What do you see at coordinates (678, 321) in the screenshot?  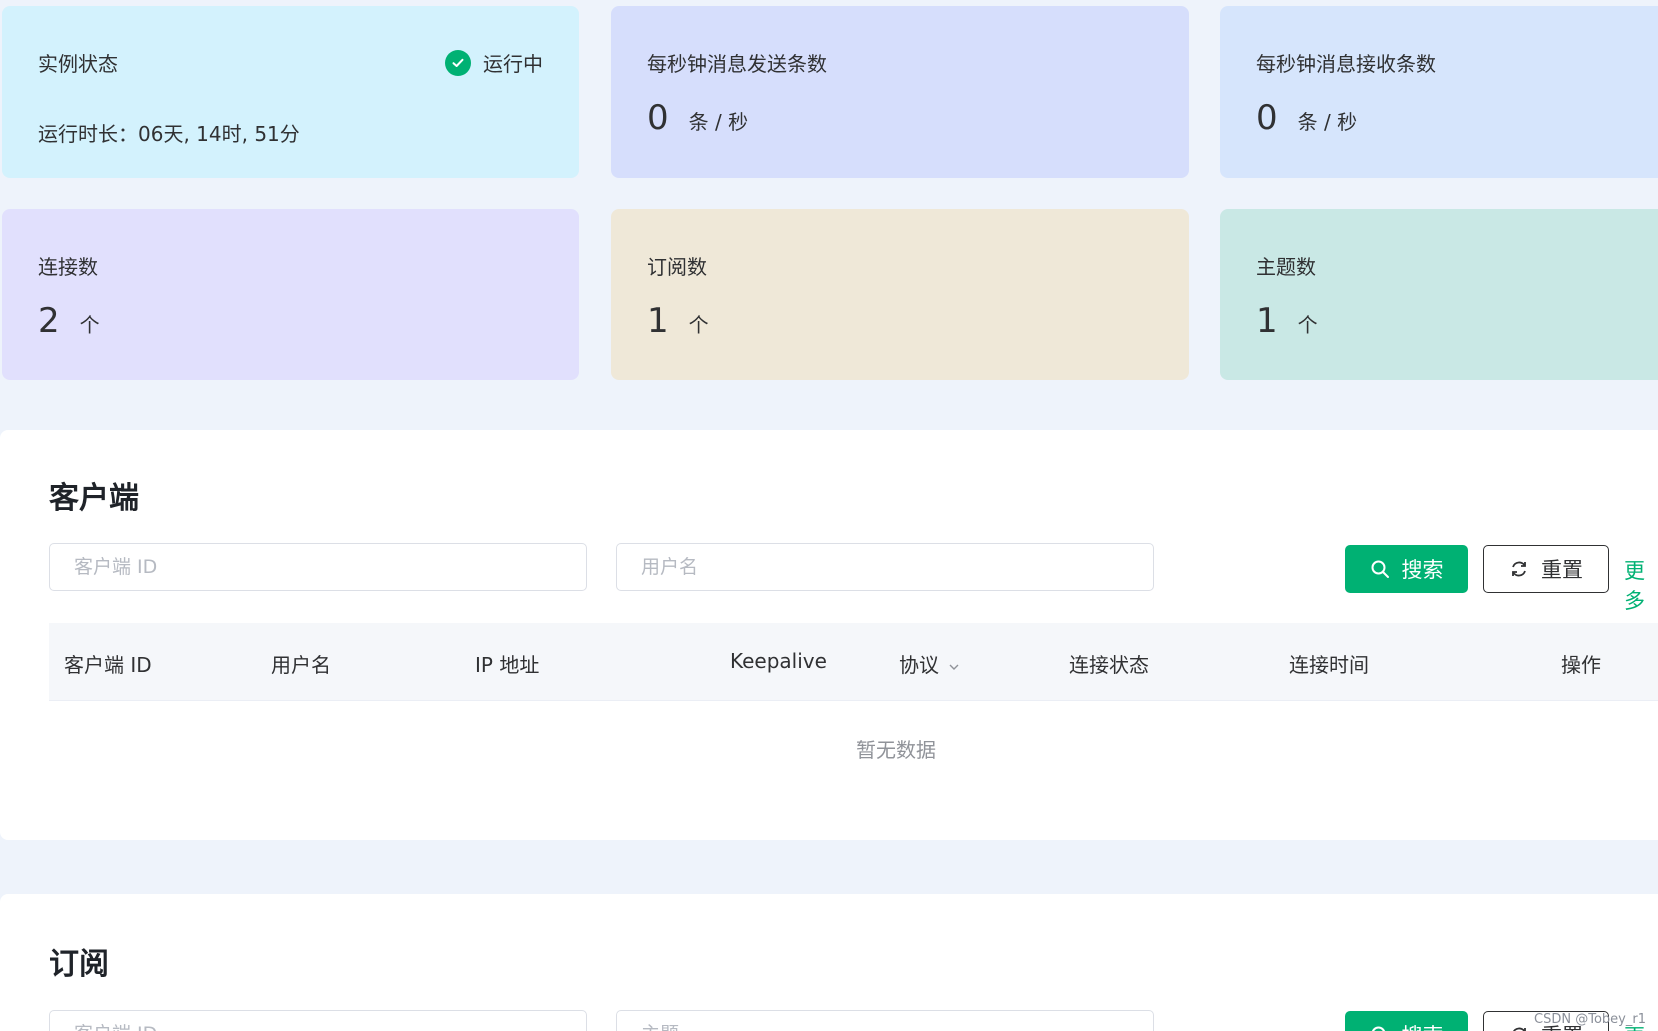 I see `subscriptions-value-group: 1 个` at bounding box center [678, 321].